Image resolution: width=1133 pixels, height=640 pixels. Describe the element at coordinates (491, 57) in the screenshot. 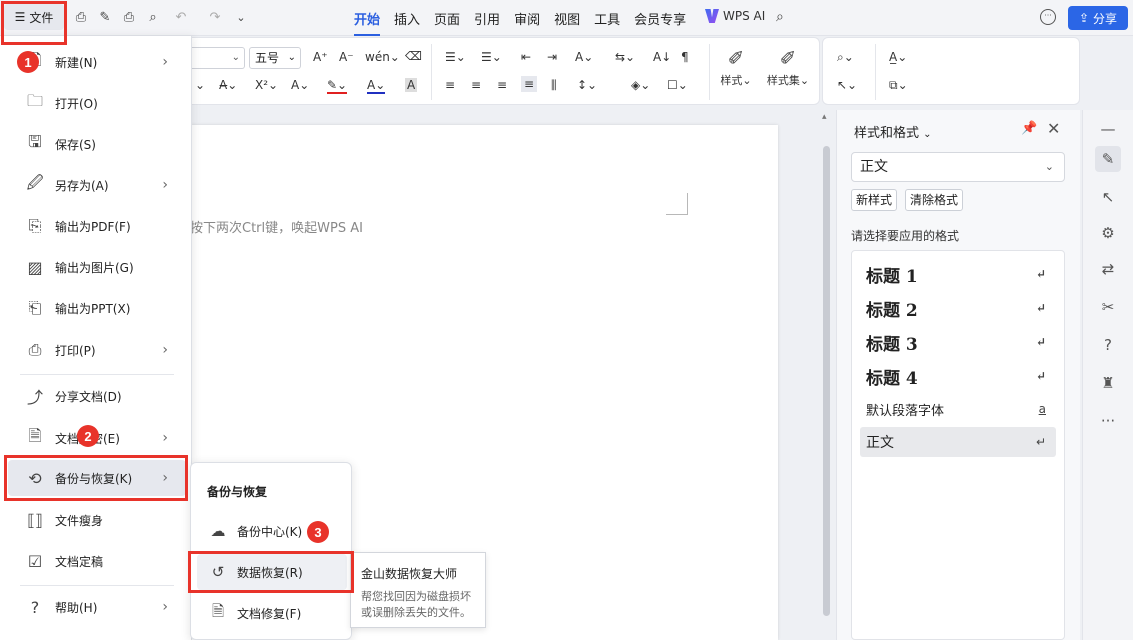

I see `numbered-list-icon: ☰⌄` at that location.